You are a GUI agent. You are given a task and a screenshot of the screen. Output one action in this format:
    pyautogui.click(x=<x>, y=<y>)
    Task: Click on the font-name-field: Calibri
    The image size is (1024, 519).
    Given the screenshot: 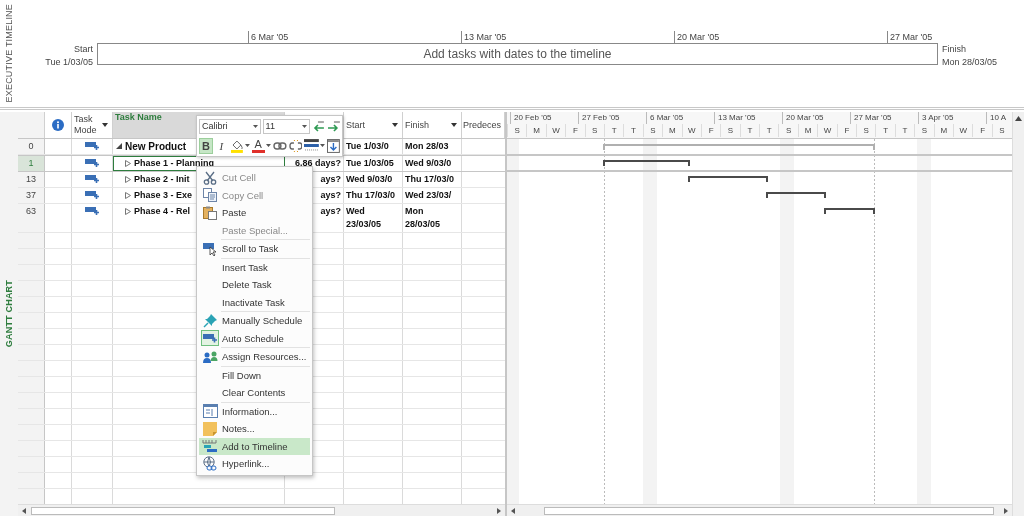 What is the action you would take?
    pyautogui.click(x=230, y=126)
    